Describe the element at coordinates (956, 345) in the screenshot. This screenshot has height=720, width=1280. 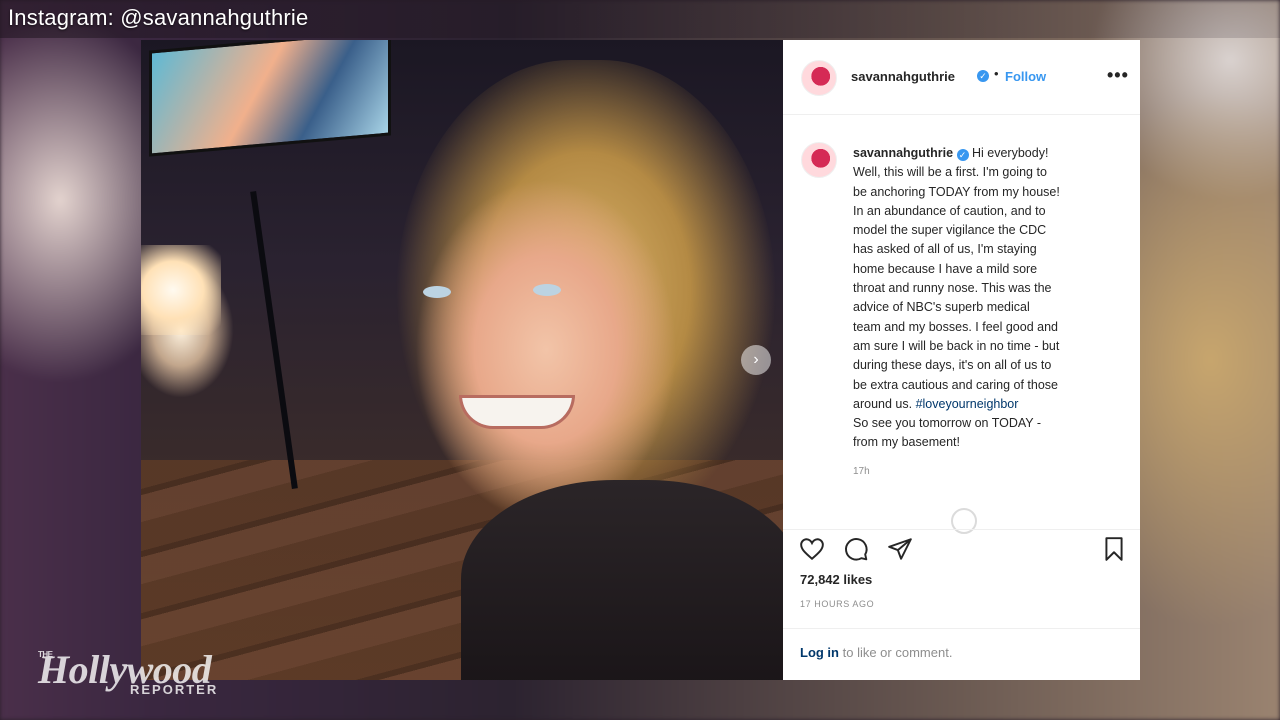
I see `caption-line: am sure I will be back in no time - but` at that location.